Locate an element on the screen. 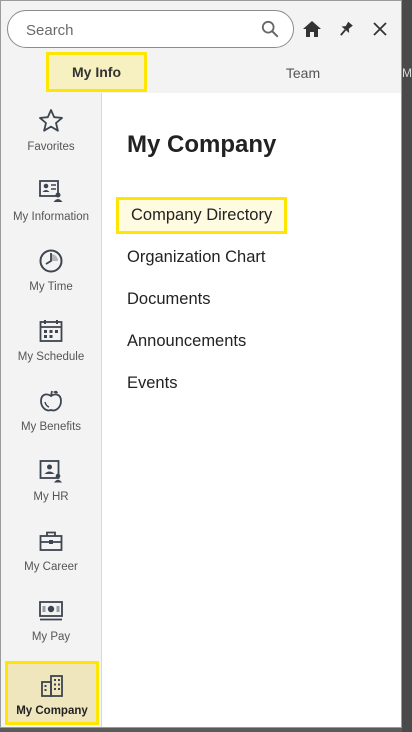 The width and height of the screenshot is (412, 732). id-card-icon is located at coordinates (51, 191).